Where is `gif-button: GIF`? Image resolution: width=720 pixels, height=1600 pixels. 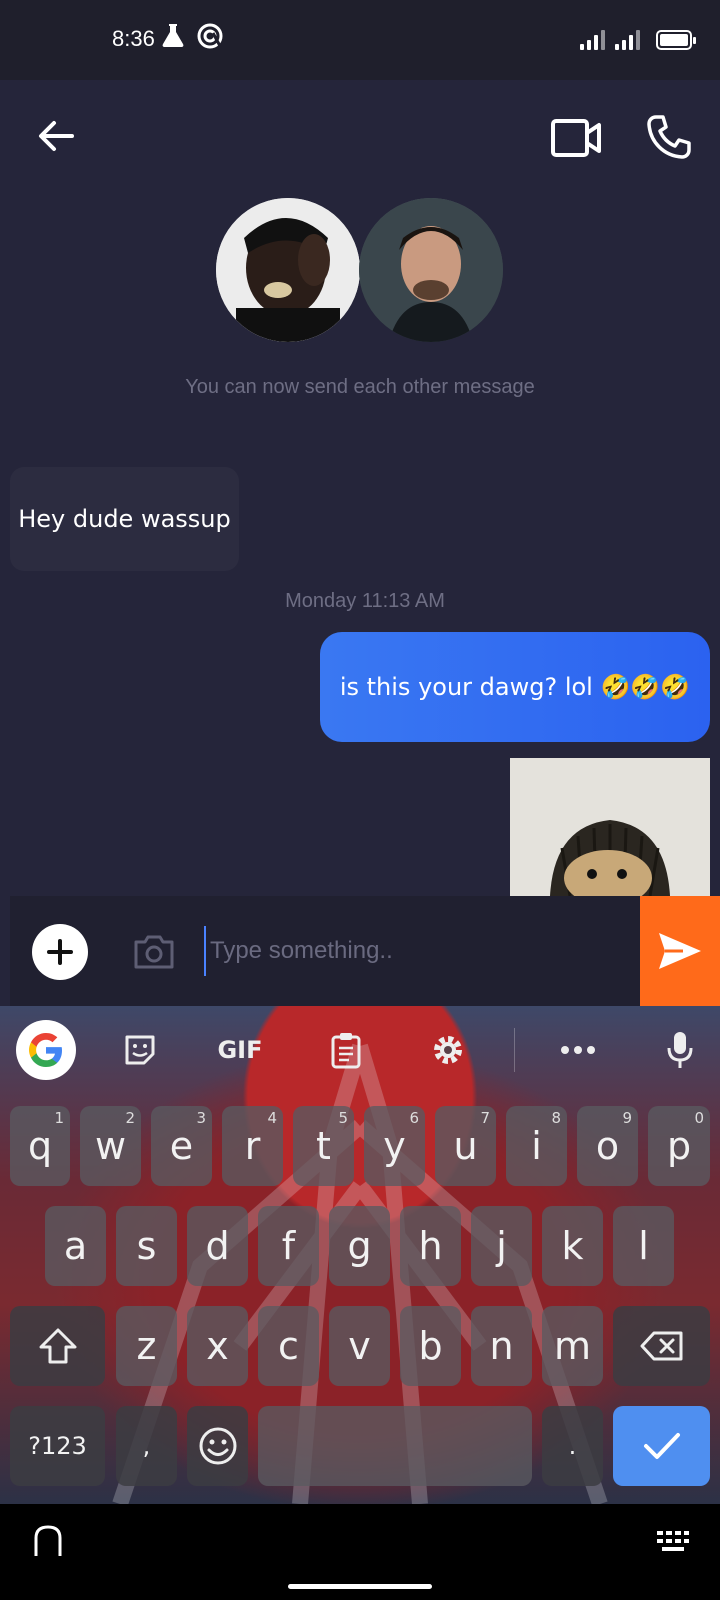
gif-button: GIF is located at coordinates (240, 1050).